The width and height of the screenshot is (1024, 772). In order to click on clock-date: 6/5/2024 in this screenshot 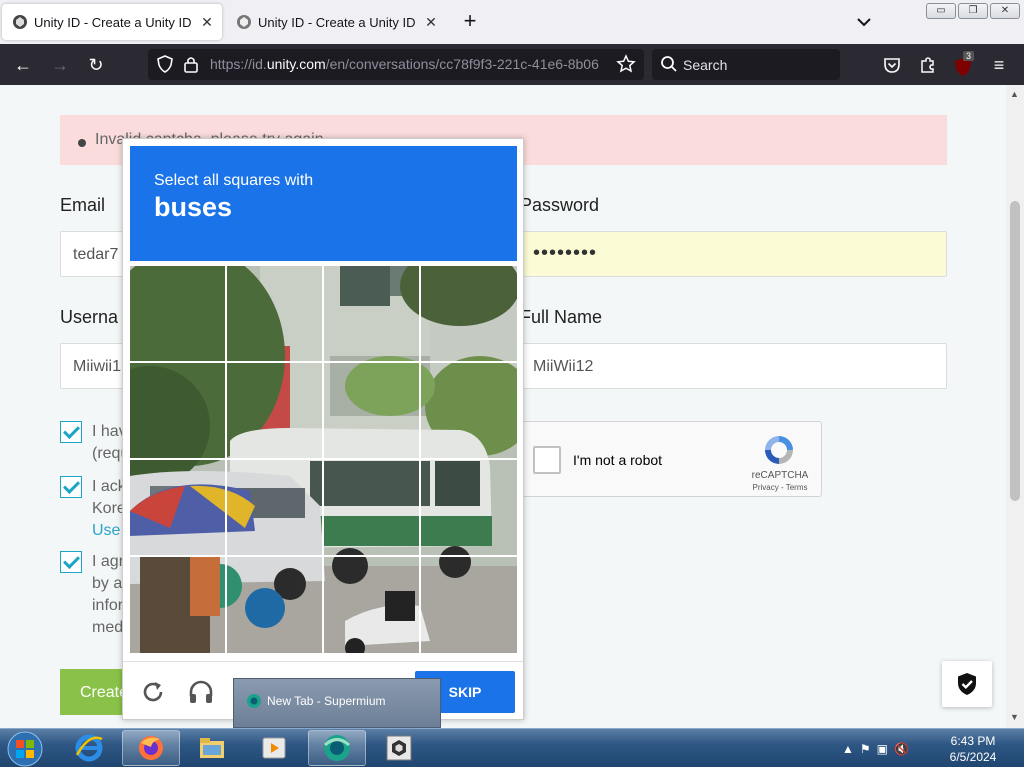, I will do `click(973, 757)`.